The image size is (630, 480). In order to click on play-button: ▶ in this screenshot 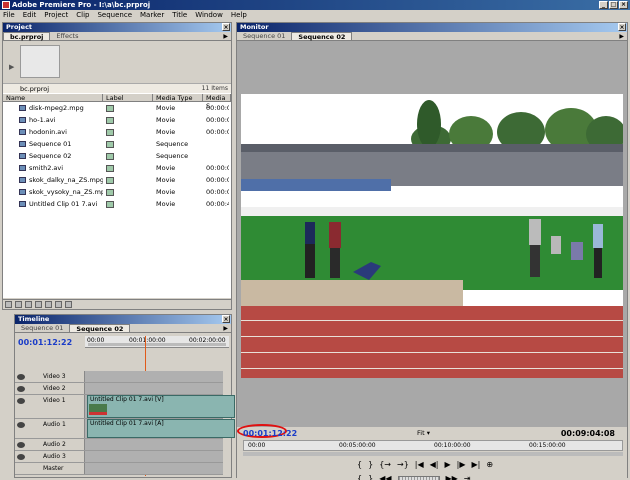, I will do `click(448, 464)`.